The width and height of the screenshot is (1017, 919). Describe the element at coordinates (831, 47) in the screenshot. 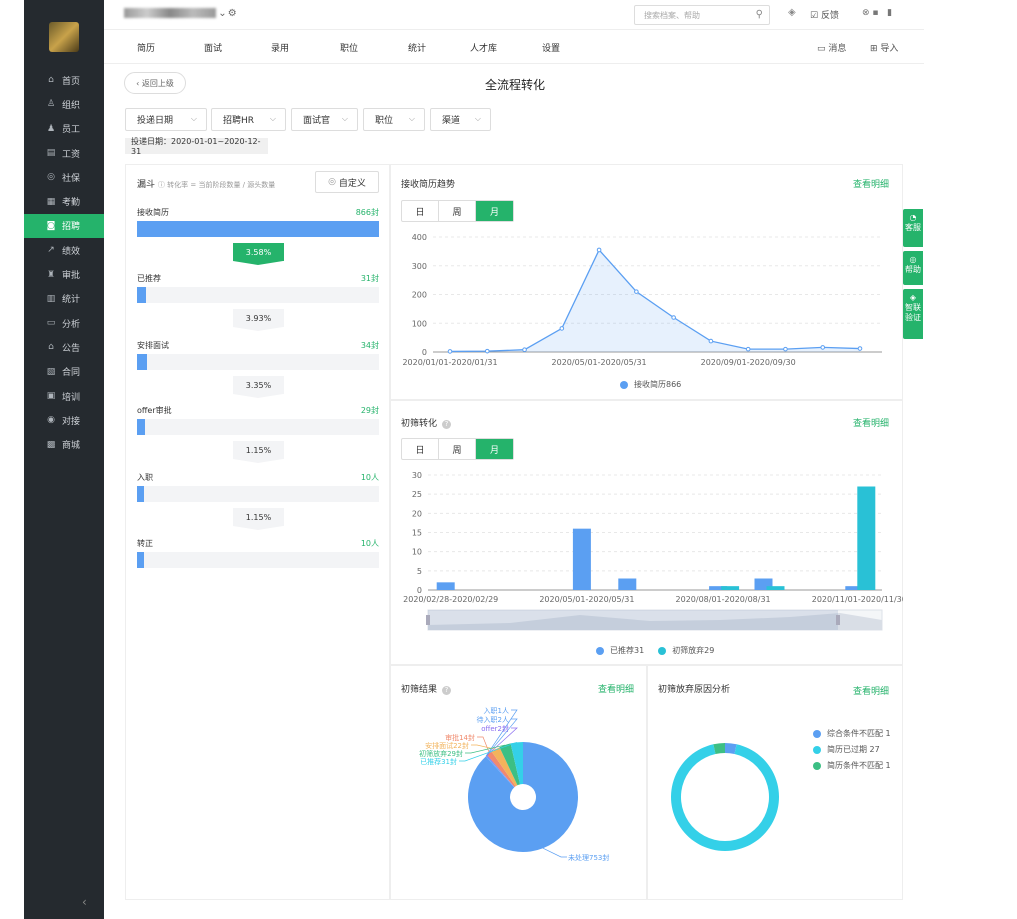

I see `messages-button: ▭ 消息` at that location.